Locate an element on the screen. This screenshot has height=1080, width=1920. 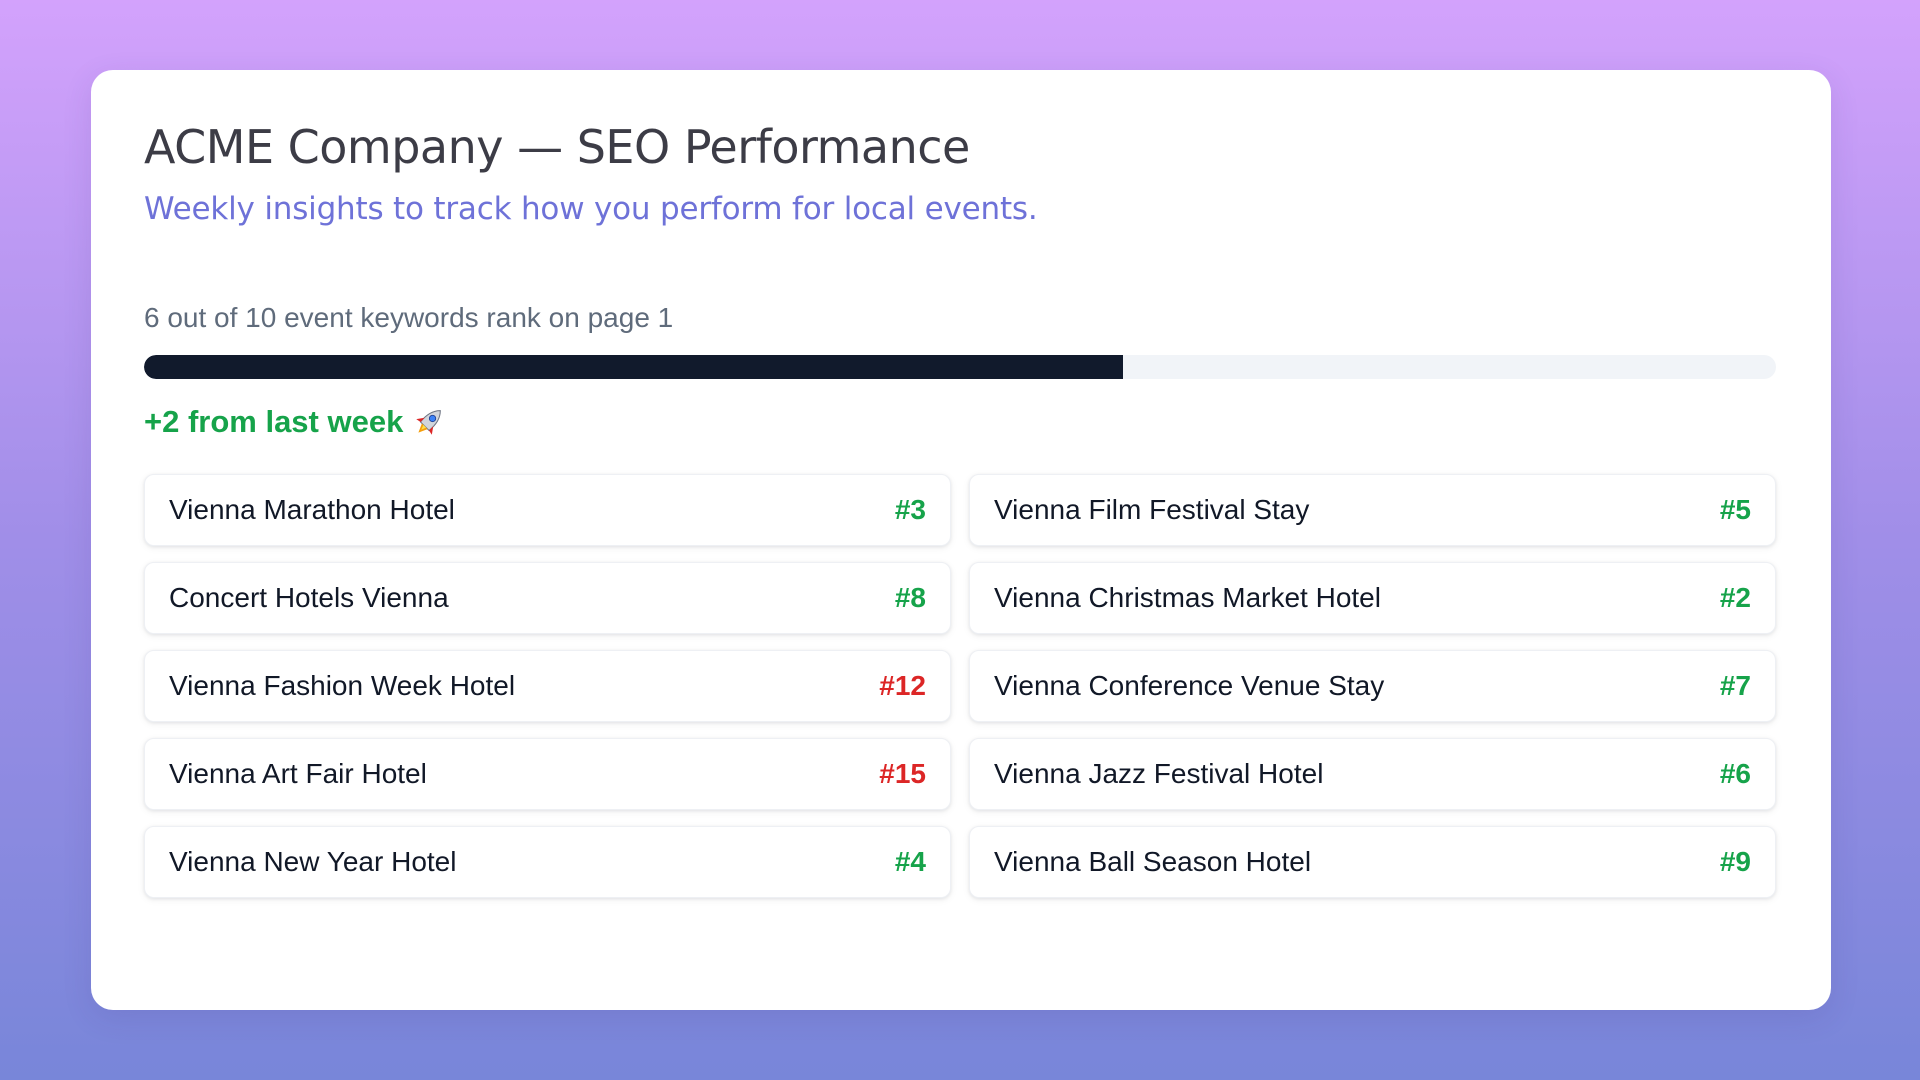
keyword-name: Vienna Fashion Week Hotel is located at coordinates (342, 686).